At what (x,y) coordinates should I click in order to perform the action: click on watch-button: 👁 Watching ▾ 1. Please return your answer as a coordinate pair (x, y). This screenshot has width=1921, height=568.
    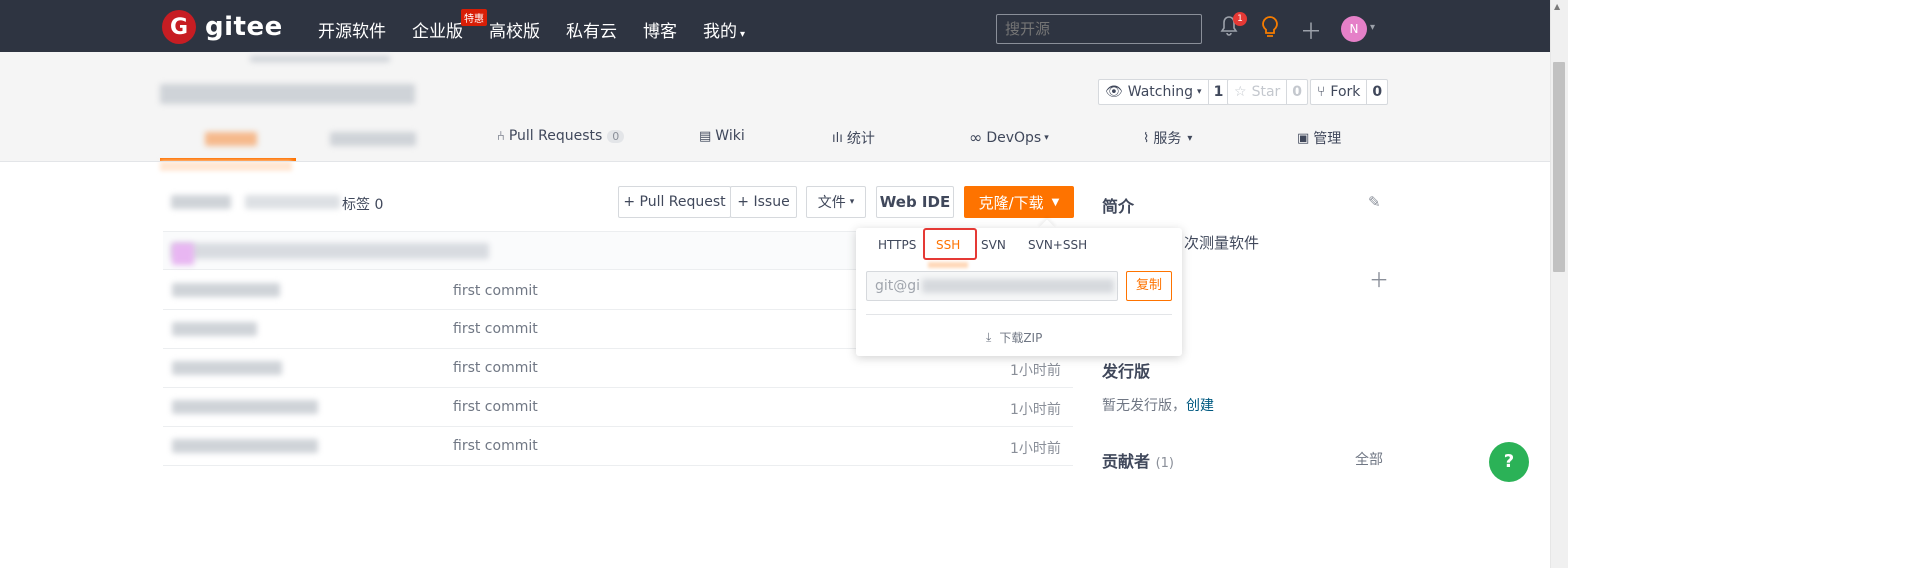
    Looking at the image, I should click on (1164, 92).